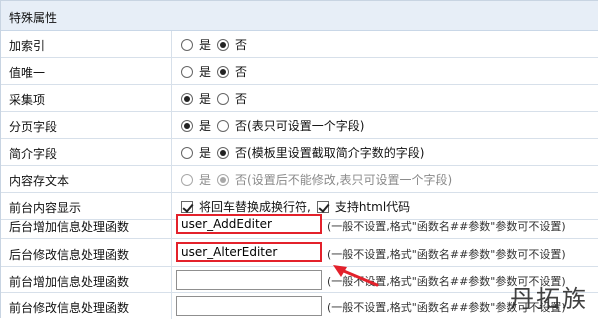 This screenshot has width=598, height=319. Describe the element at coordinates (241, 71) in the screenshot. I see `unique-no-label: 否` at that location.